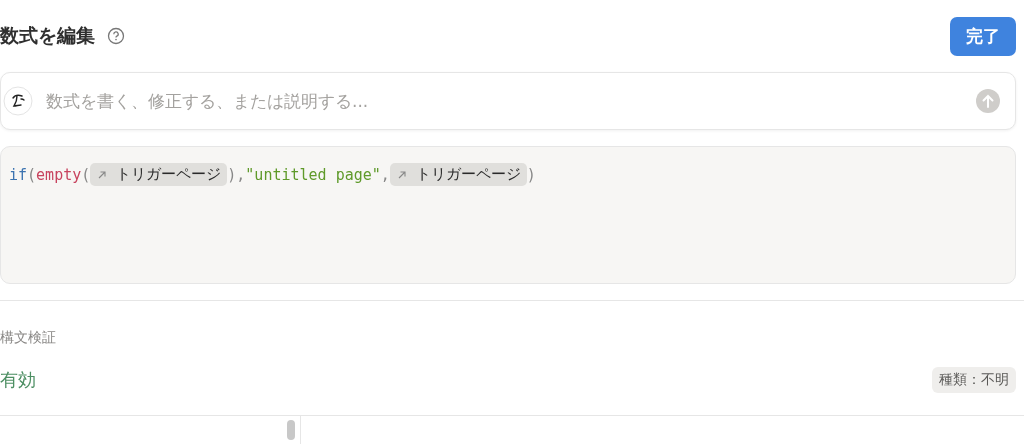  Describe the element at coordinates (531, 174) in the screenshot. I see `code-token: )` at that location.